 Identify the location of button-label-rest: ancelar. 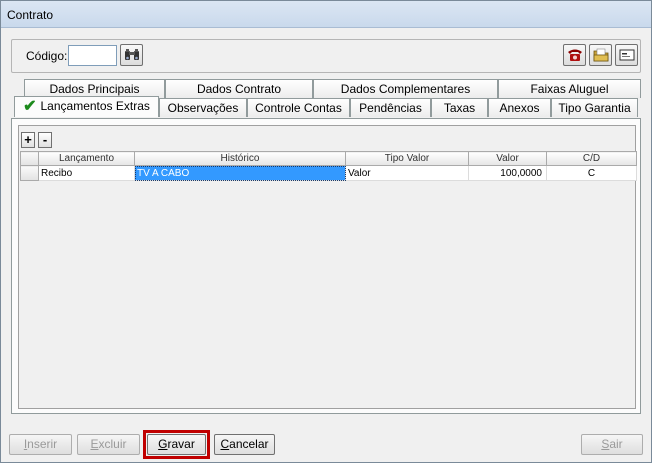
(249, 444).